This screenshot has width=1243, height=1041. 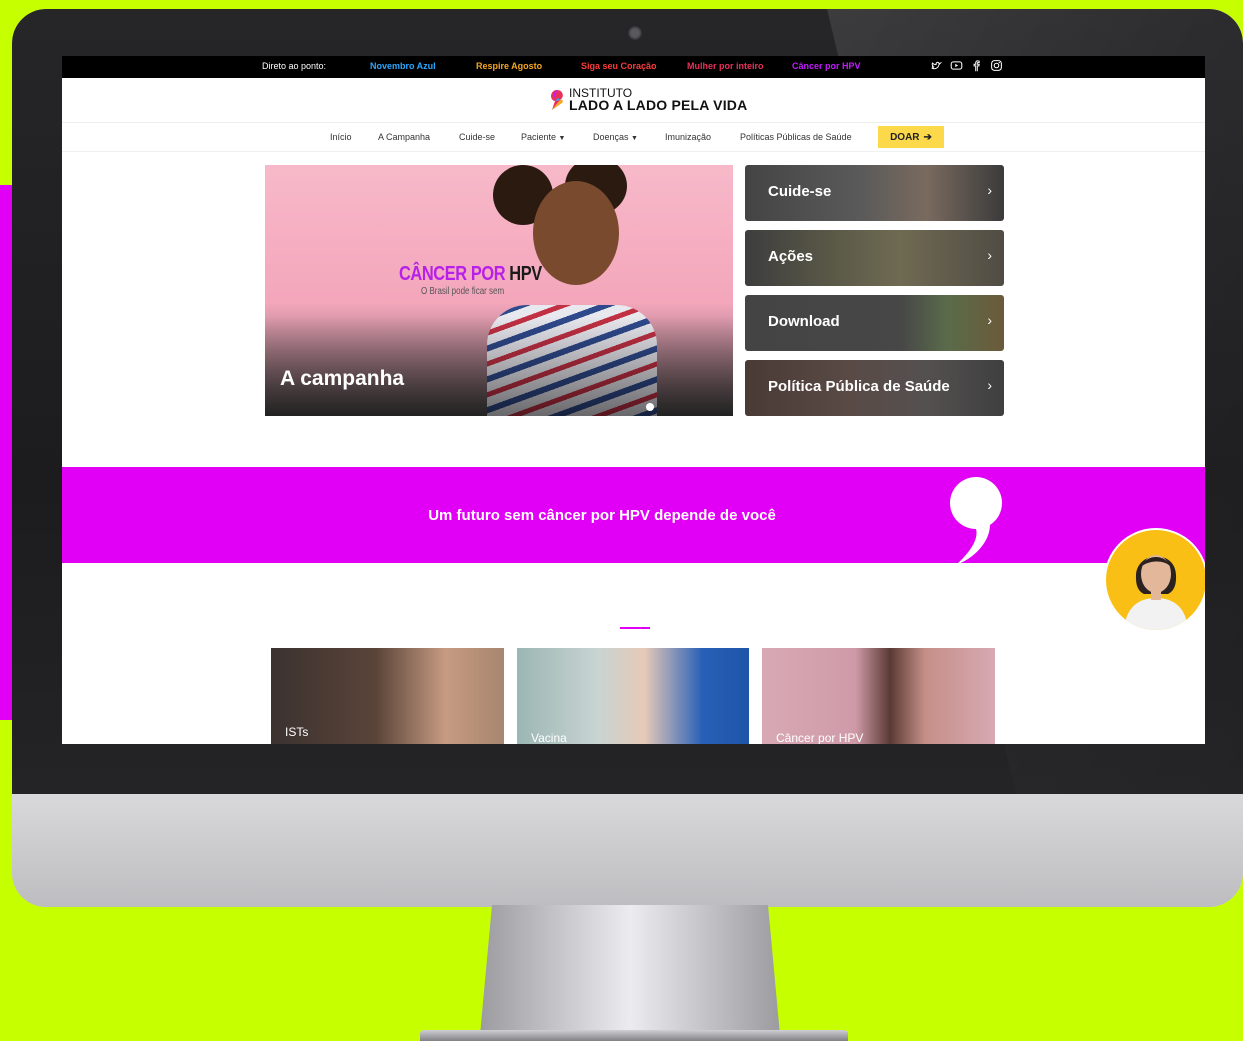 I want to click on person-photo-icon, so click(x=1156, y=592).